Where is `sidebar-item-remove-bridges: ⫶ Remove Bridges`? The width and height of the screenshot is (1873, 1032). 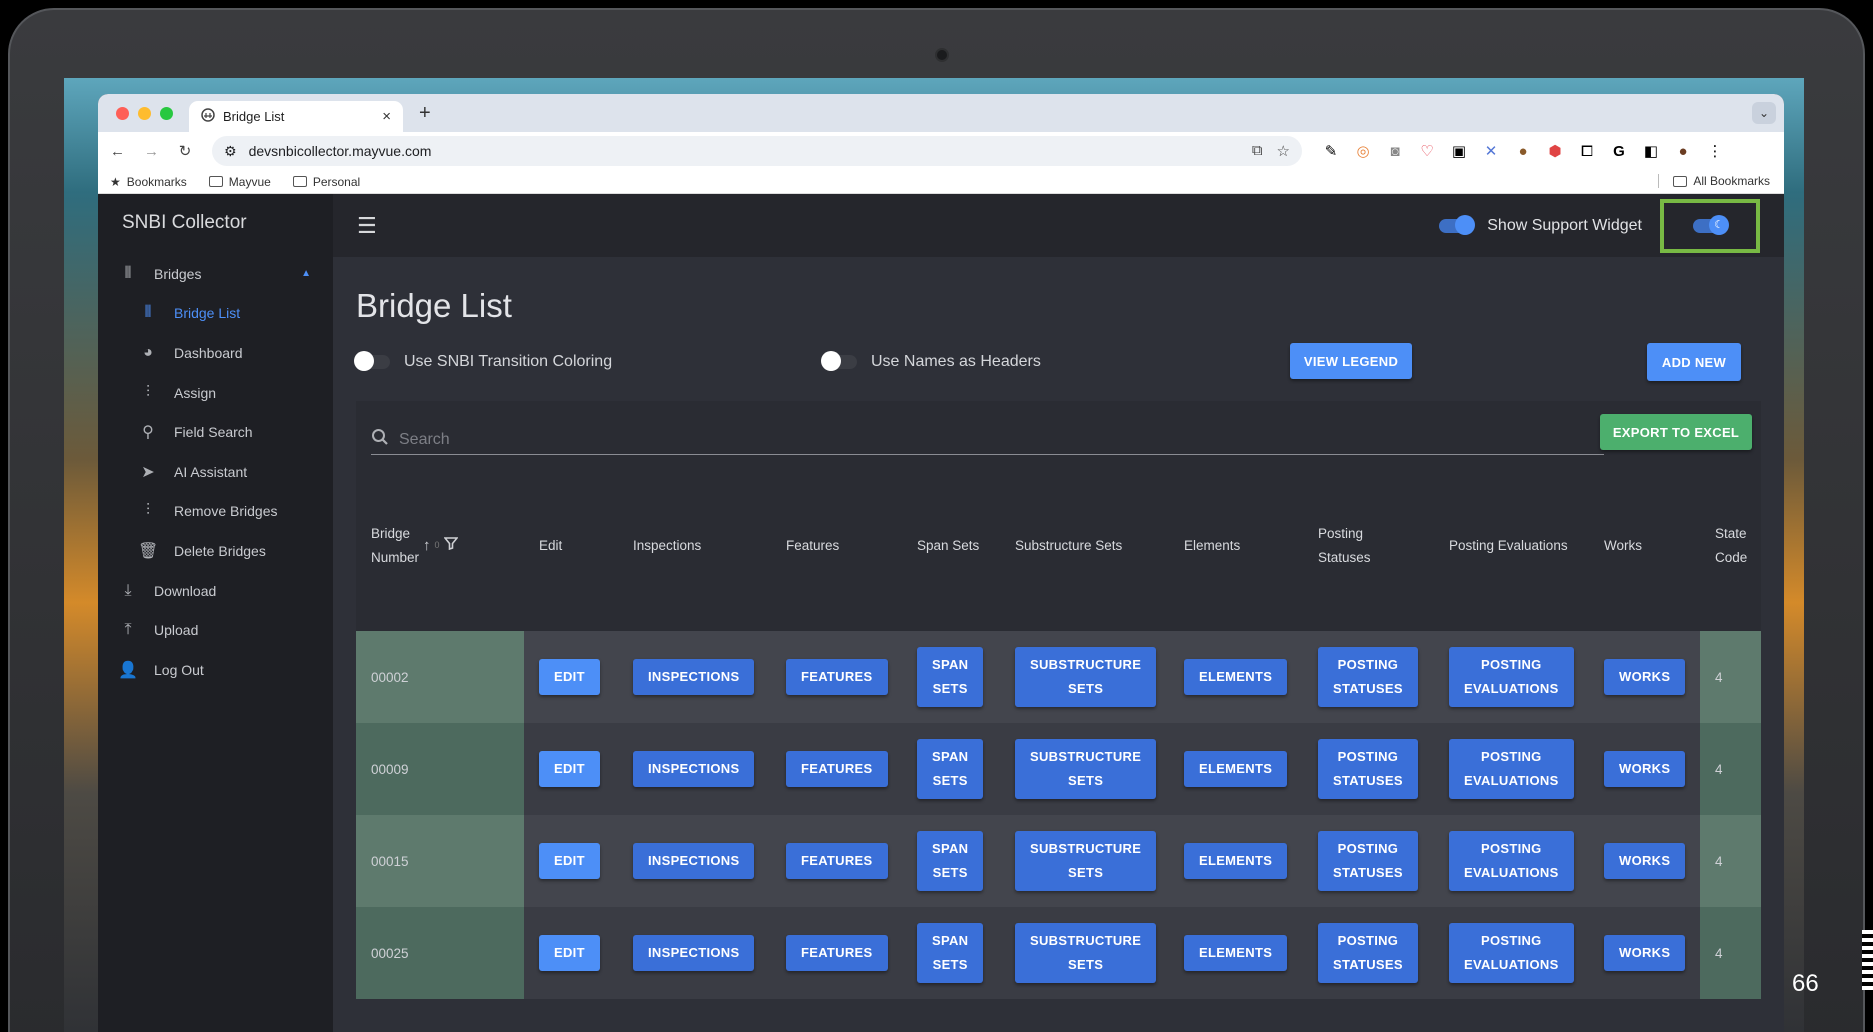
sidebar-item-remove-bridges: ⫶ Remove Bridges is located at coordinates (215, 512).